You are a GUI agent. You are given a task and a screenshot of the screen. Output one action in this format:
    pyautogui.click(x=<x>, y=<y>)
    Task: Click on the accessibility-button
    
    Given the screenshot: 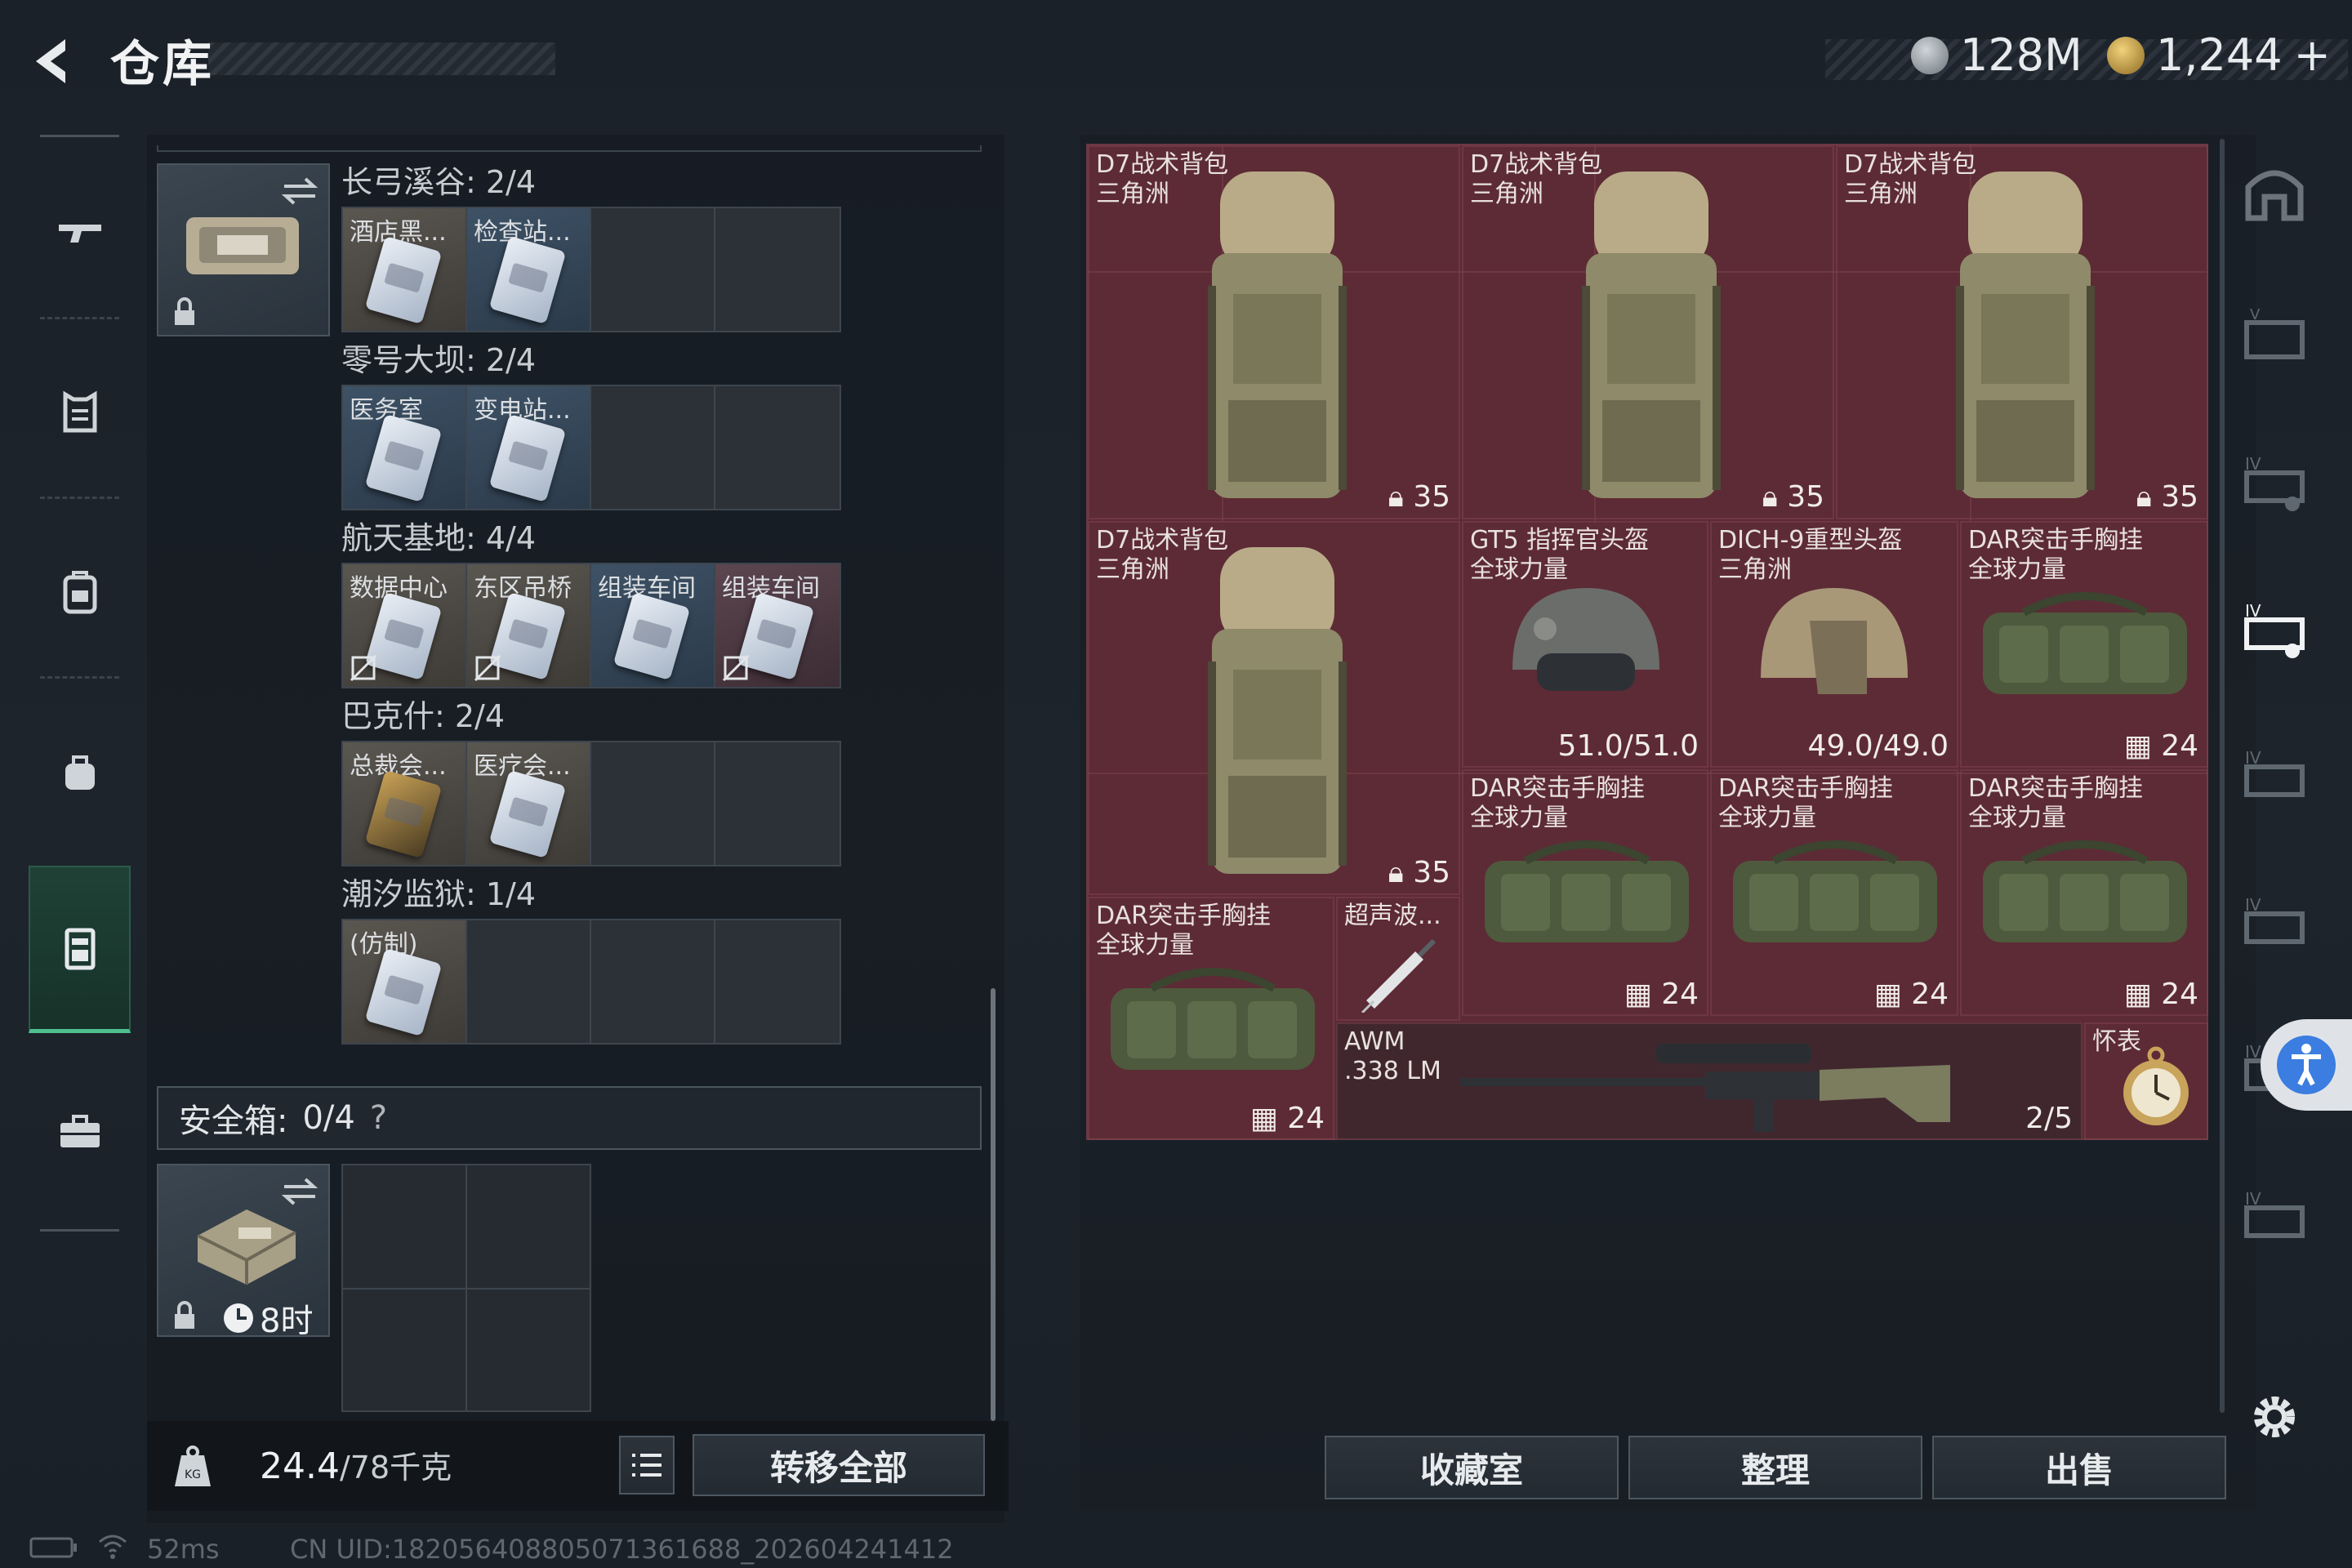 What is the action you would take?
    pyautogui.click(x=2306, y=1065)
    